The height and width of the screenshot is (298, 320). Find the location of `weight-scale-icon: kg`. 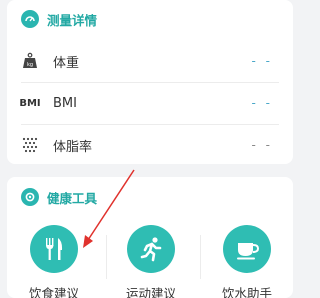

weight-scale-icon: kg is located at coordinates (30, 61).